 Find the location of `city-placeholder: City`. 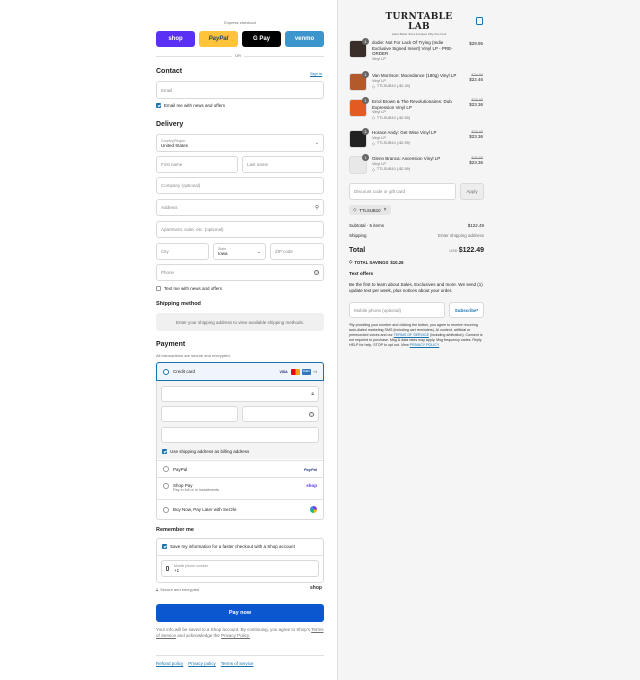

city-placeholder: City is located at coordinates (165, 251).